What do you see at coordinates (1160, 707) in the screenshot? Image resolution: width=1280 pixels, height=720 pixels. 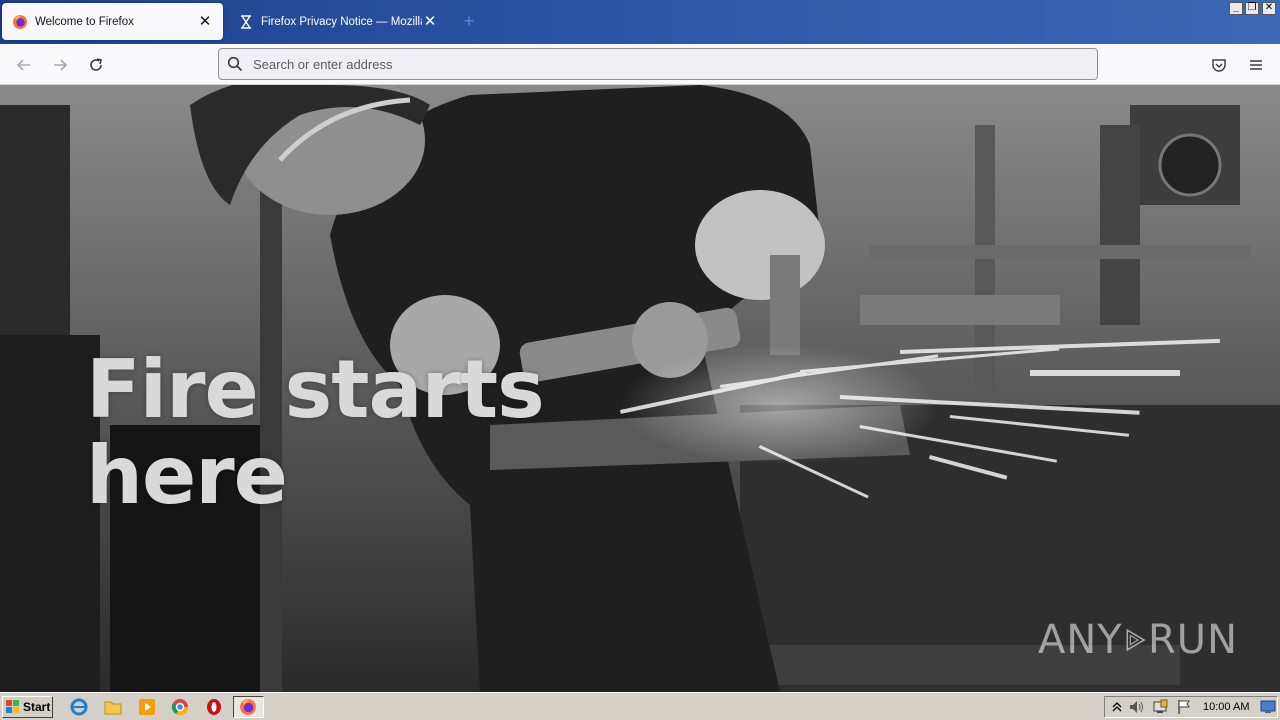 I see `network-icon` at bounding box center [1160, 707].